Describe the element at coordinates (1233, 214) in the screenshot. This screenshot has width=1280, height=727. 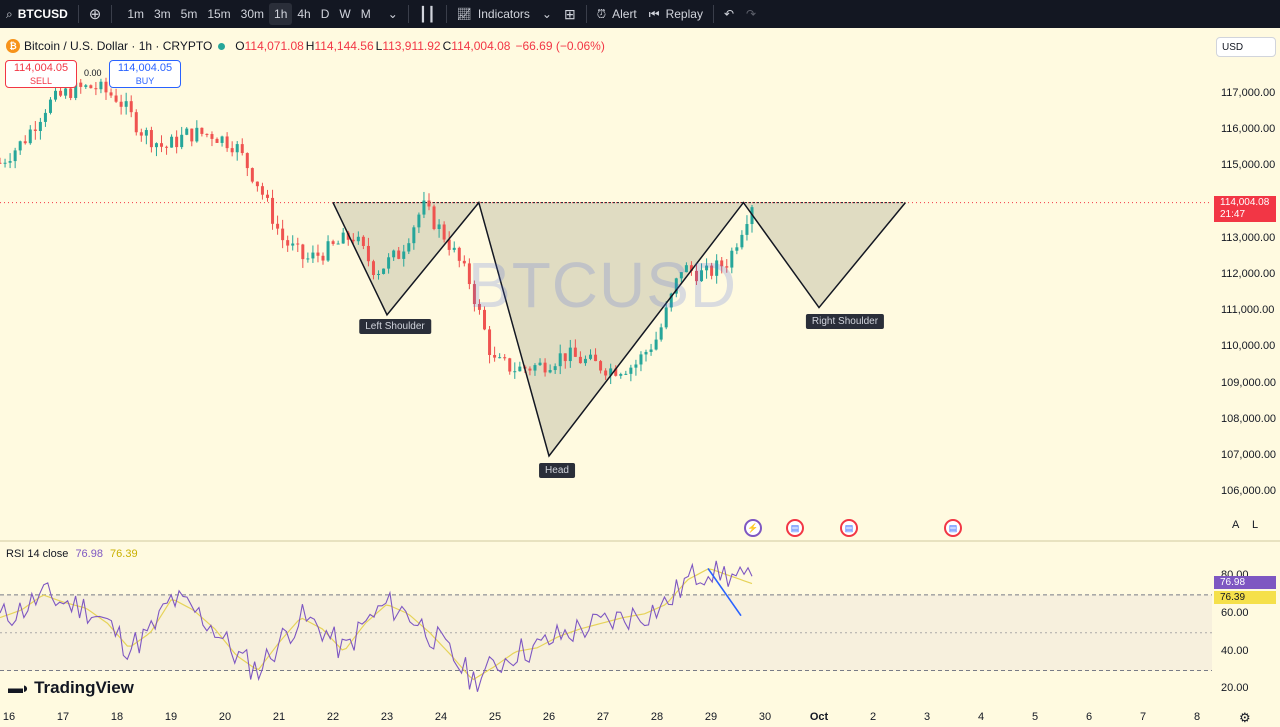
I see `bar-countdown: 21:47` at that location.